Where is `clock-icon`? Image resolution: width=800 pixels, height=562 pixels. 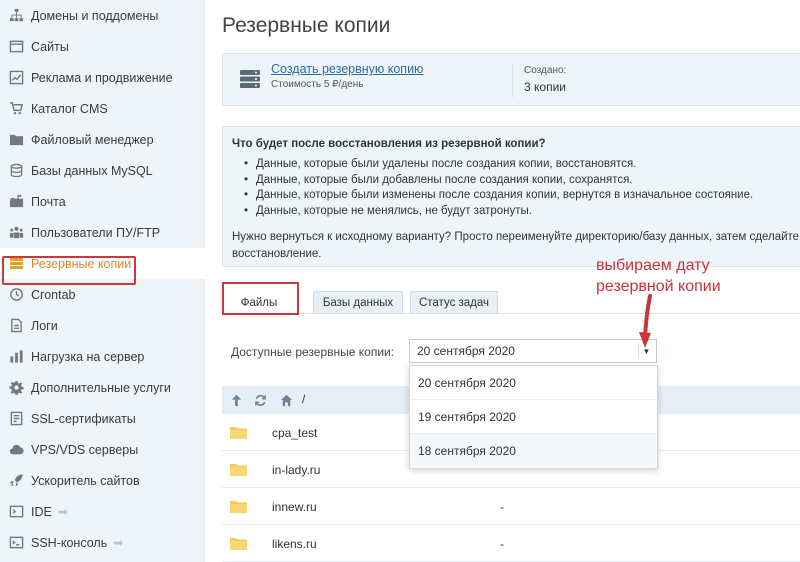
clock-icon is located at coordinates (16, 295).